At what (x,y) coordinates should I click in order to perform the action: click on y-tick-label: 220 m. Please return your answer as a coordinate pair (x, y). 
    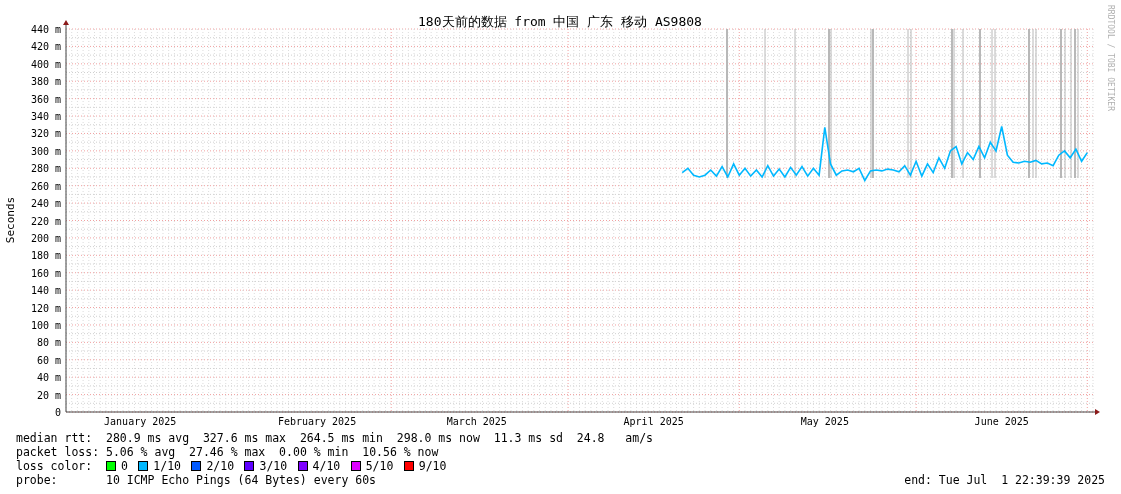
    Looking at the image, I should click on (45, 221).